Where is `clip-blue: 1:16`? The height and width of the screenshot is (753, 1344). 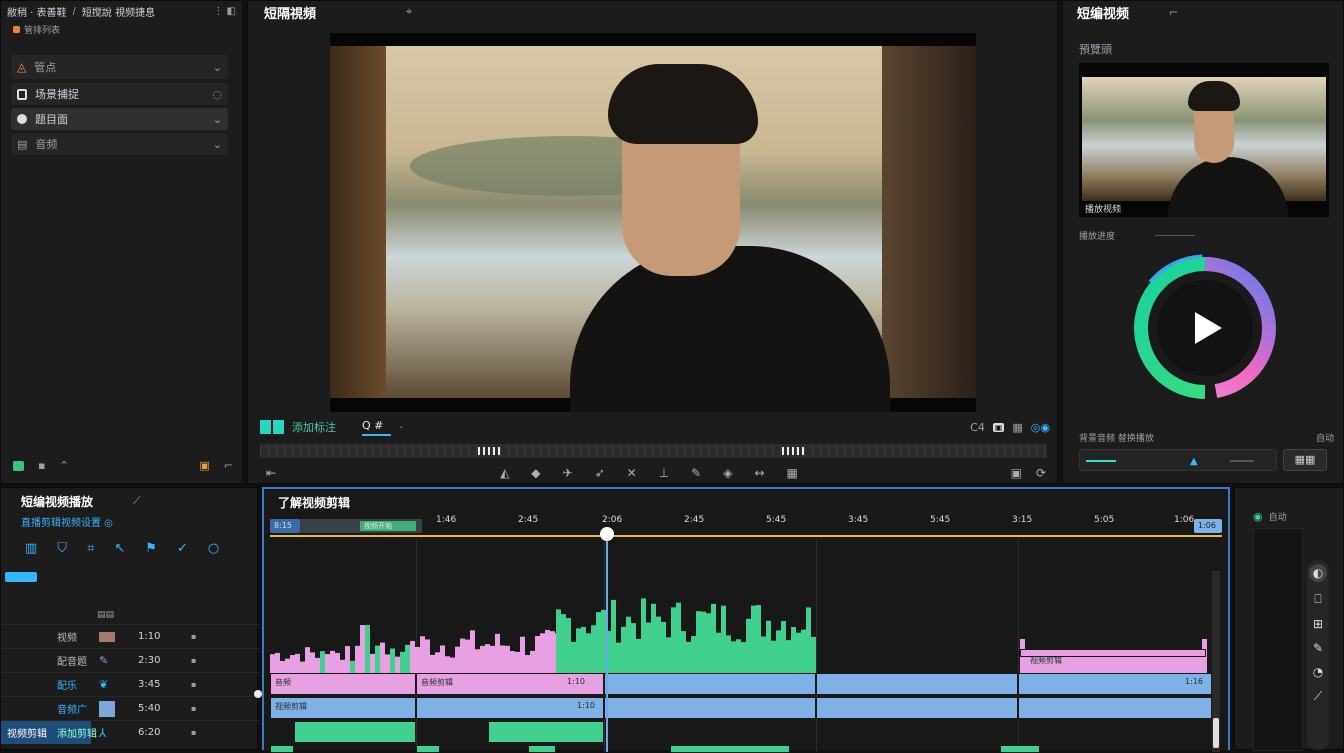 clip-blue: 1:16 is located at coordinates (1115, 684).